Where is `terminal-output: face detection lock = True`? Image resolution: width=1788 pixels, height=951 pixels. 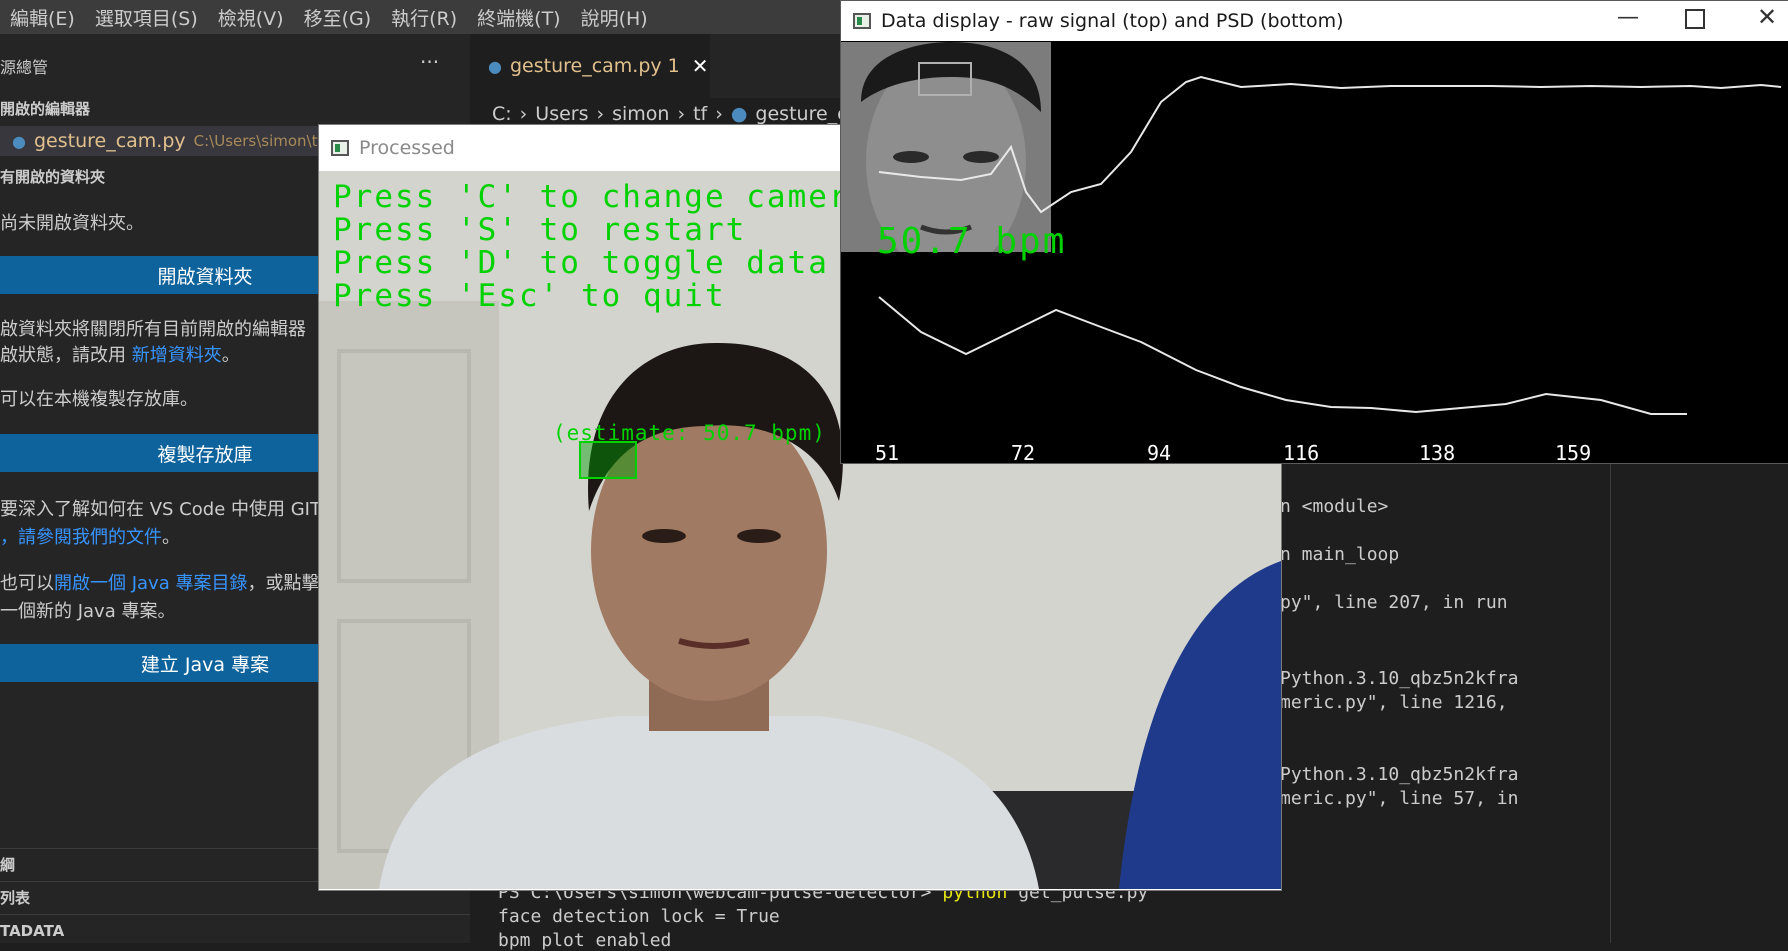 terminal-output: face detection lock = True is located at coordinates (639, 916).